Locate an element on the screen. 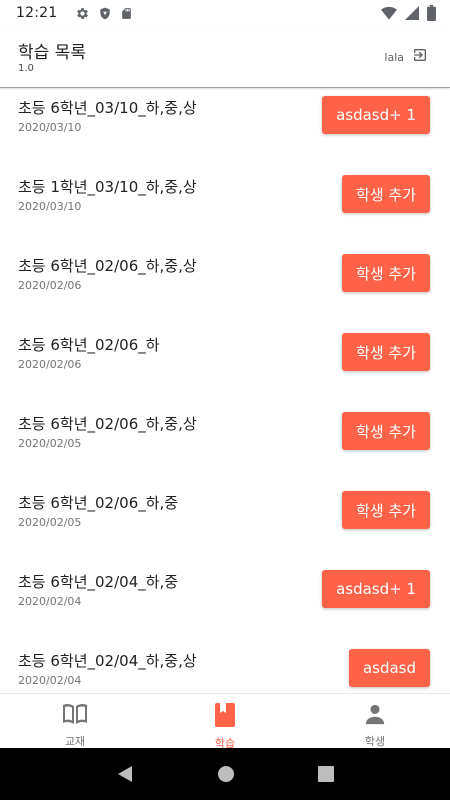  tab-study: 학습 is located at coordinates (225, 722).